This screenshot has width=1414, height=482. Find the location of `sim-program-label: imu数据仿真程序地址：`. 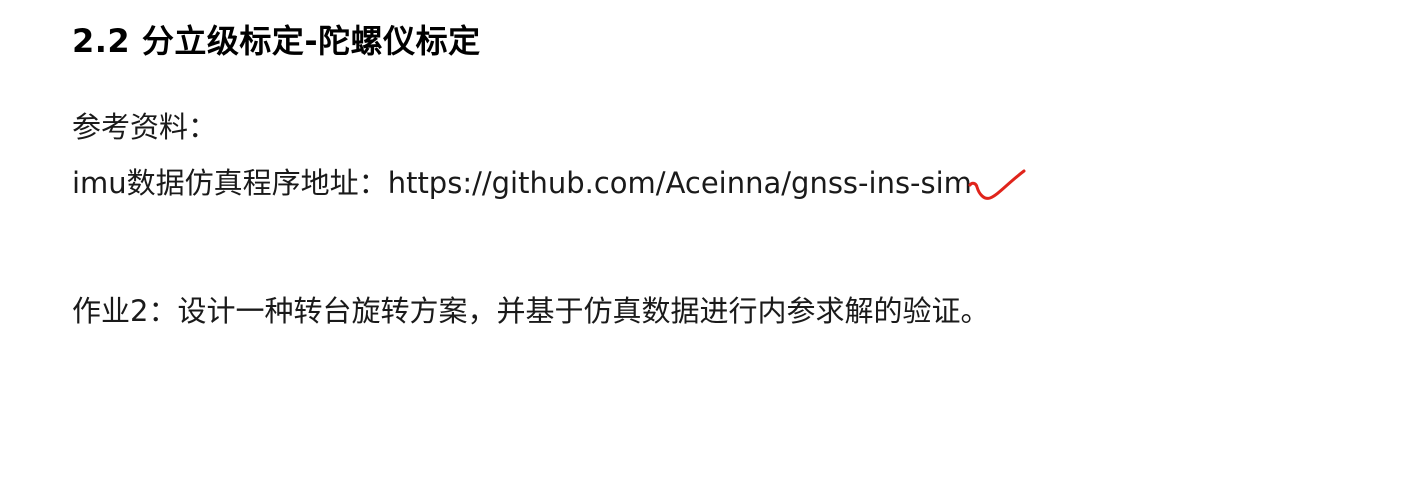

sim-program-label: imu数据仿真程序地址： is located at coordinates (230, 183).